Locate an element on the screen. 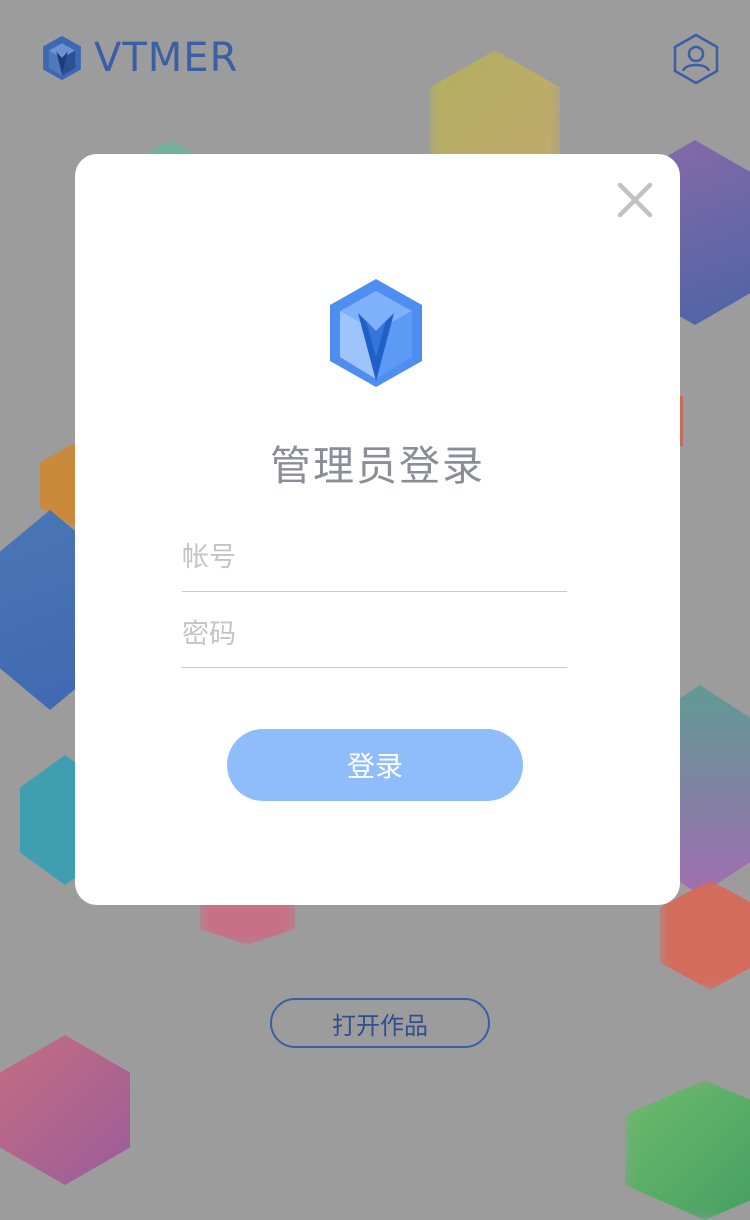 This screenshot has height=1220, width=750. user-profile-icon is located at coordinates (696, 59).